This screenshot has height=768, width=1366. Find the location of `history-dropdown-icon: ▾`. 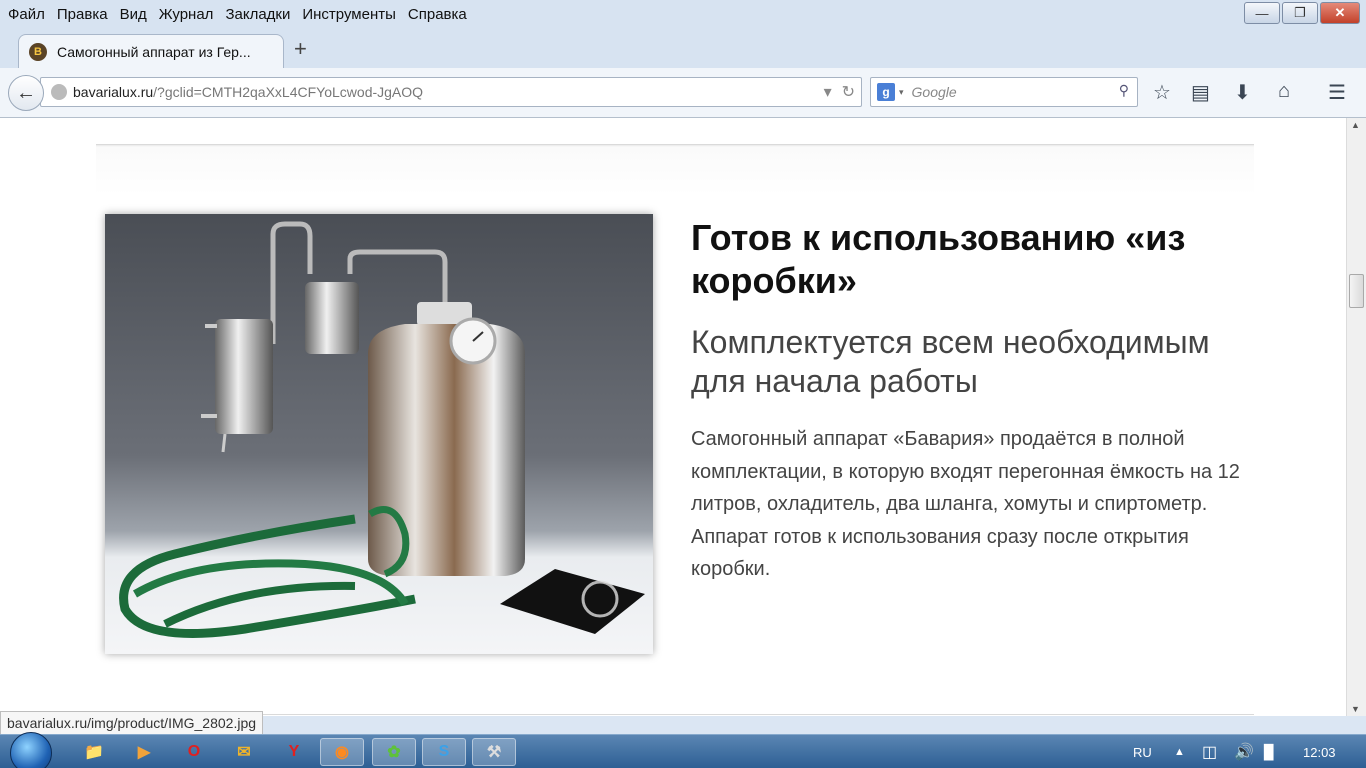

history-dropdown-icon: ▾ is located at coordinates (828, 92).